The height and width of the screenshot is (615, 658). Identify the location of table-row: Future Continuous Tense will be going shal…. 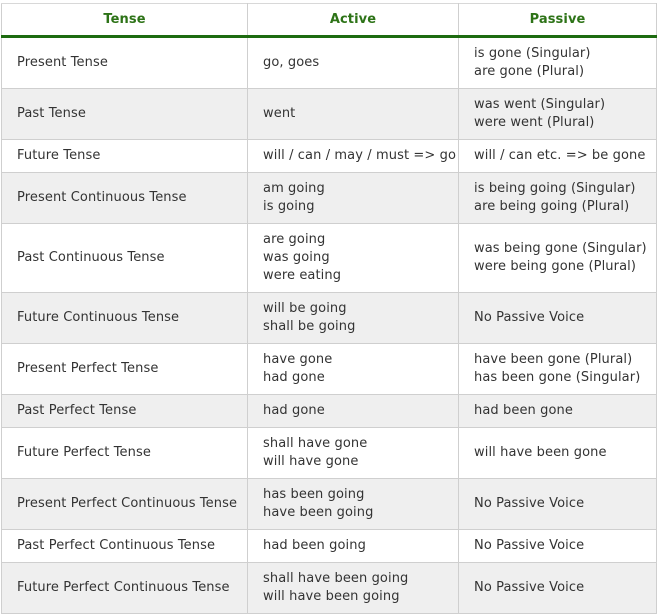
(329, 318).